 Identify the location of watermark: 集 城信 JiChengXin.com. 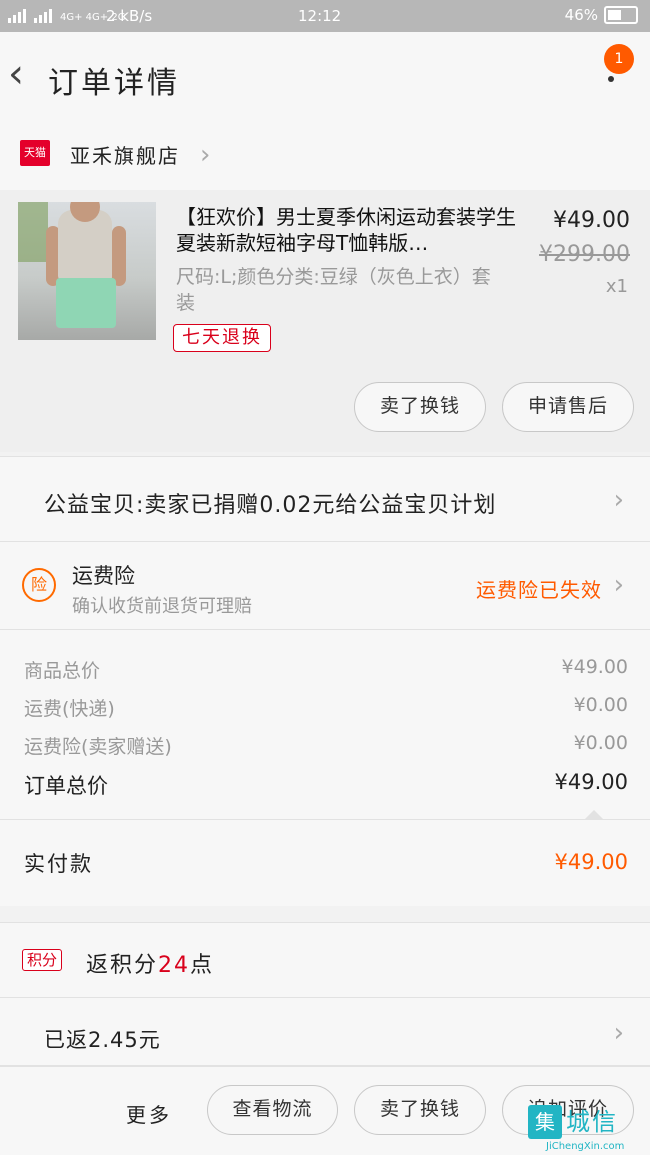
(586, 1130).